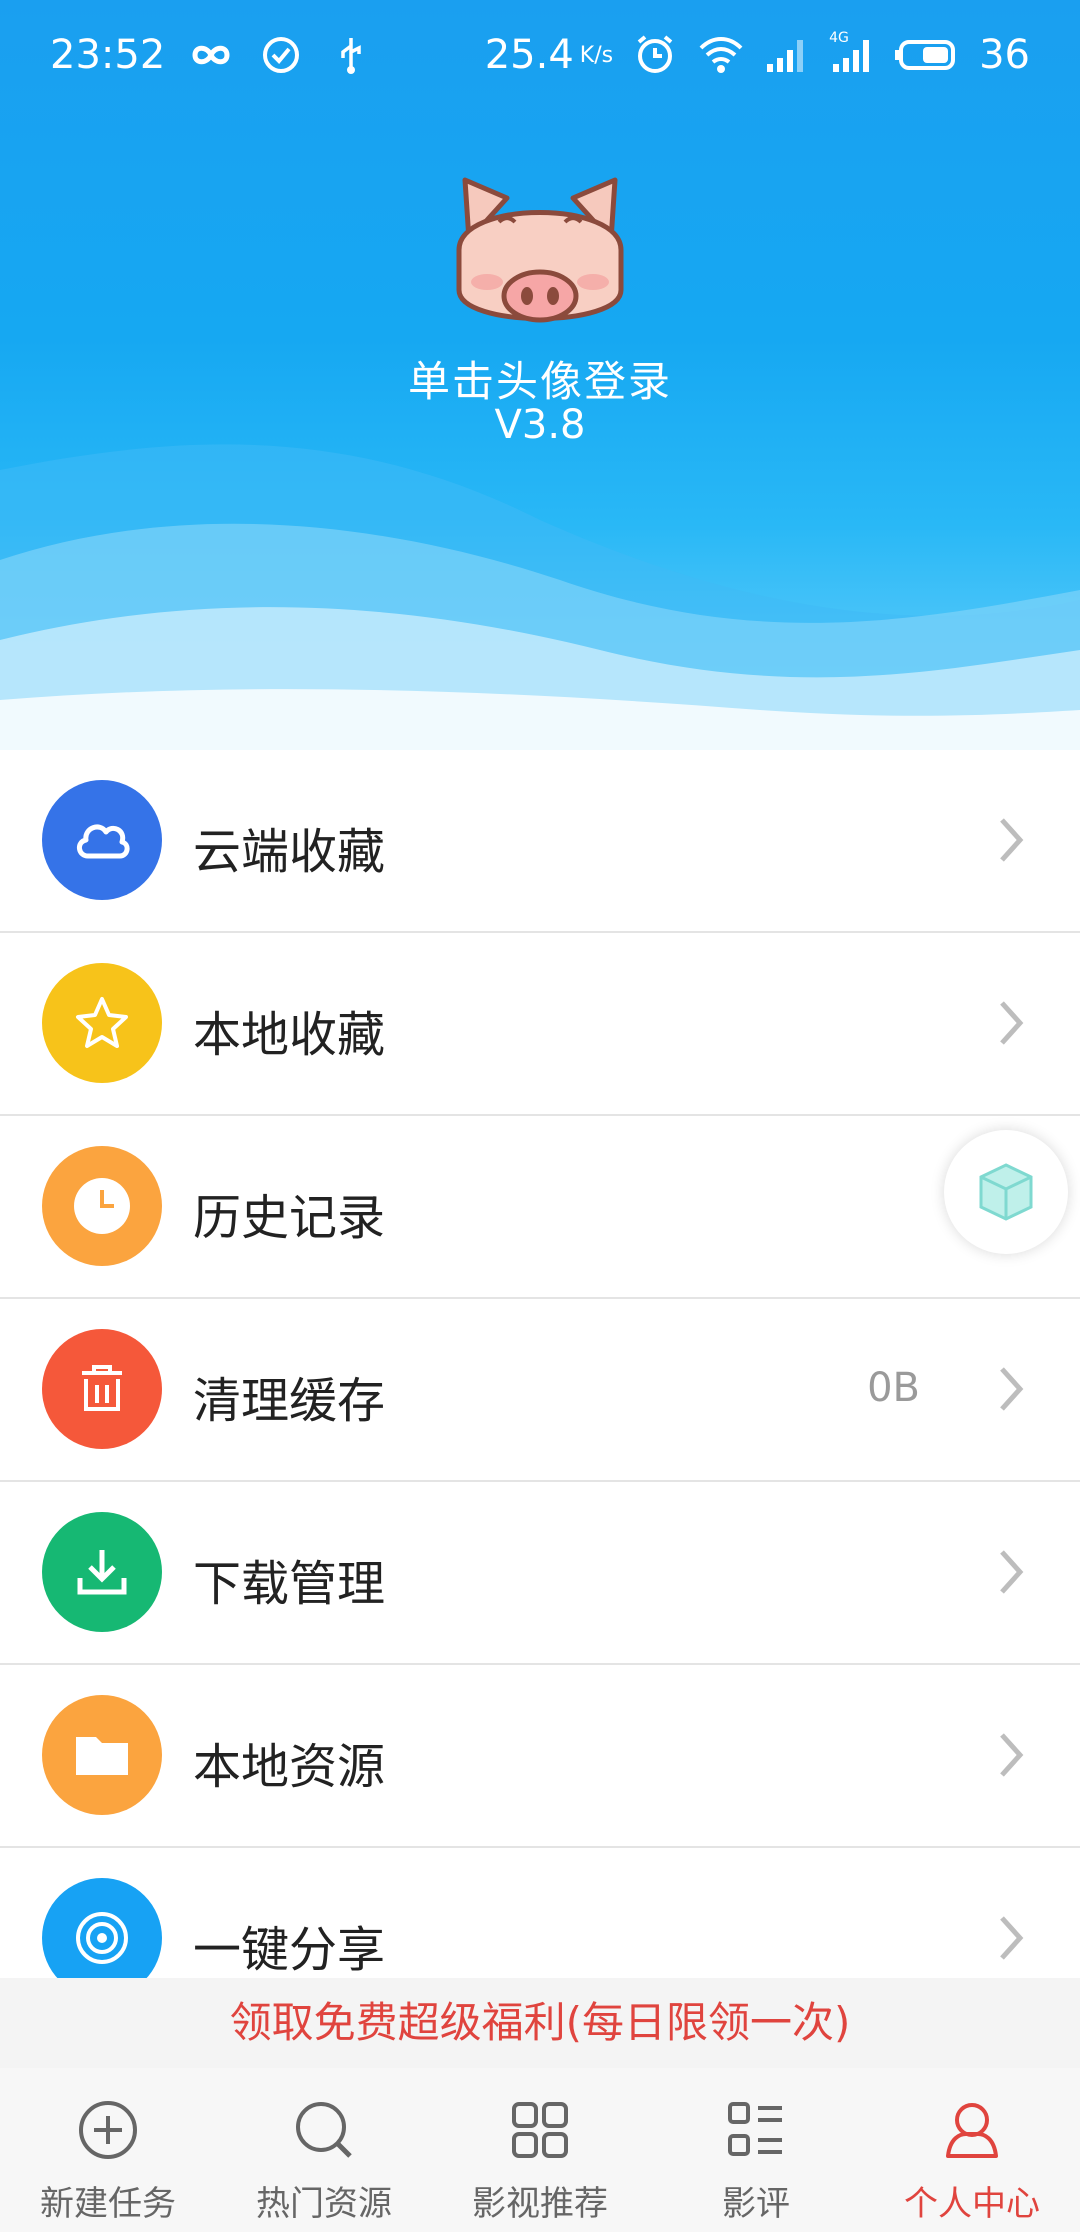 The height and width of the screenshot is (2232, 1080). What do you see at coordinates (108, 2204) in the screenshot?
I see `tab-label: 新建任务` at bounding box center [108, 2204].